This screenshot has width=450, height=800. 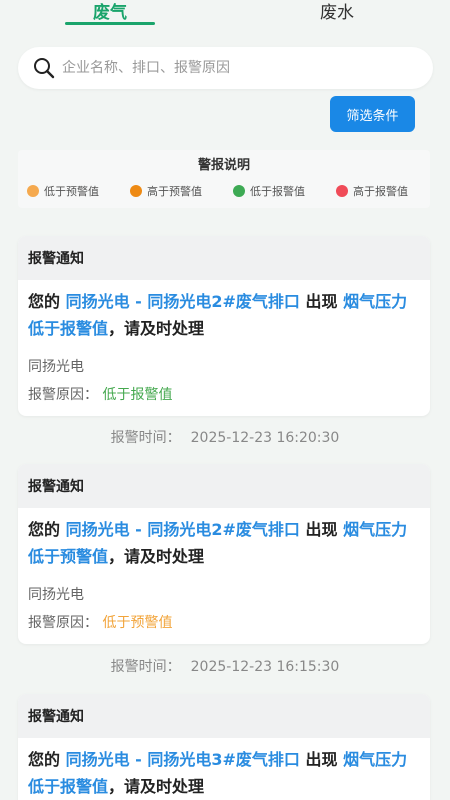 I want to click on alarm-time: 报警时间： 2025-12-23 16:20:30, so click(x=225, y=437).